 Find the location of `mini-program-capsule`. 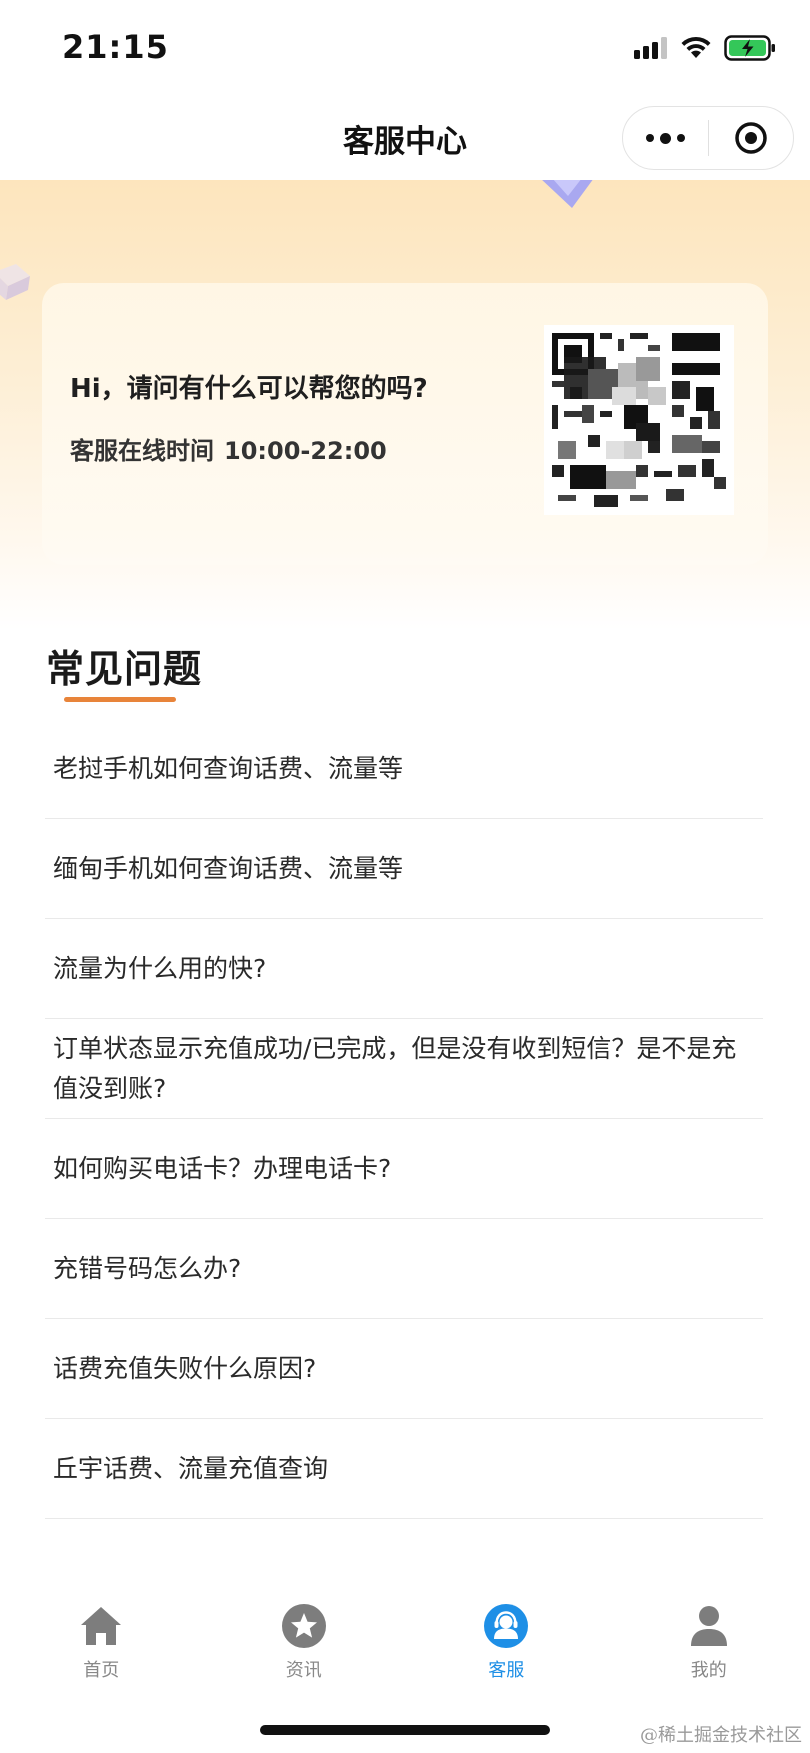

mini-program-capsule is located at coordinates (708, 138).